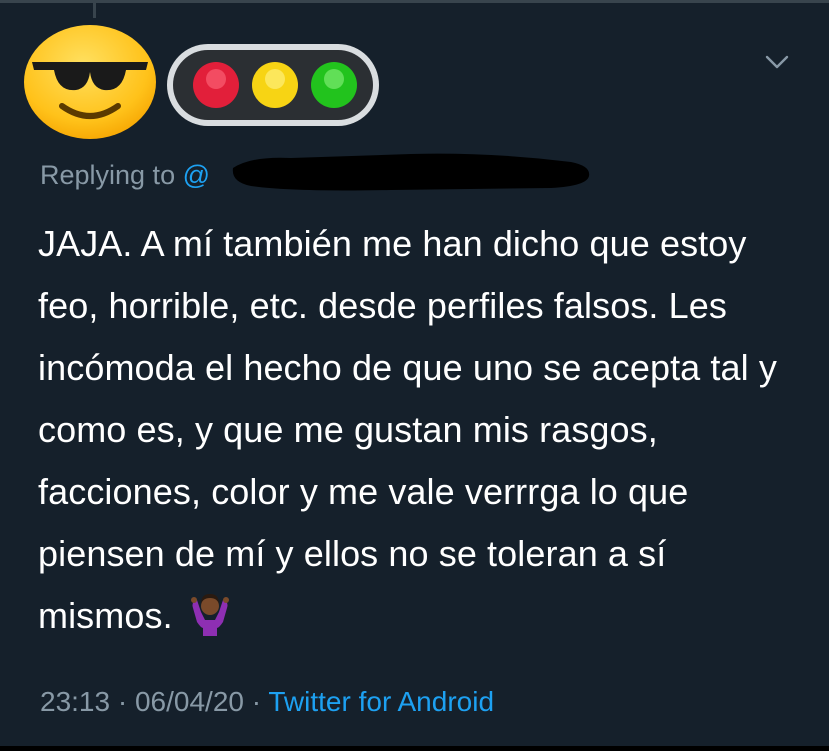 This screenshot has width=829, height=751. I want to click on tweet-meta: 23:13 · 06/04/20 · Twitter for Android, so click(267, 702).